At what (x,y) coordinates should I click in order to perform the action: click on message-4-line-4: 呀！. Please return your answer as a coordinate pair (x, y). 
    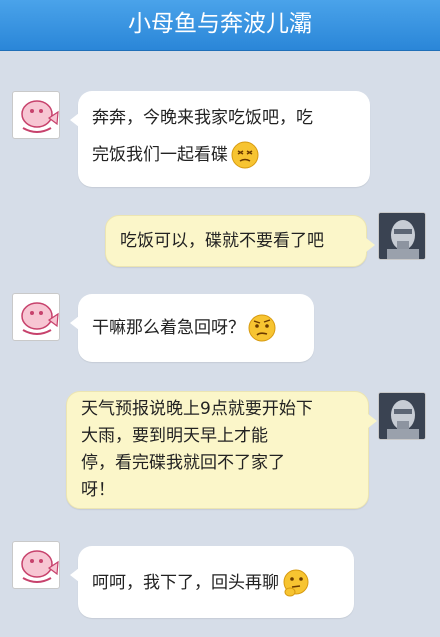
    Looking at the image, I should click on (98, 490).